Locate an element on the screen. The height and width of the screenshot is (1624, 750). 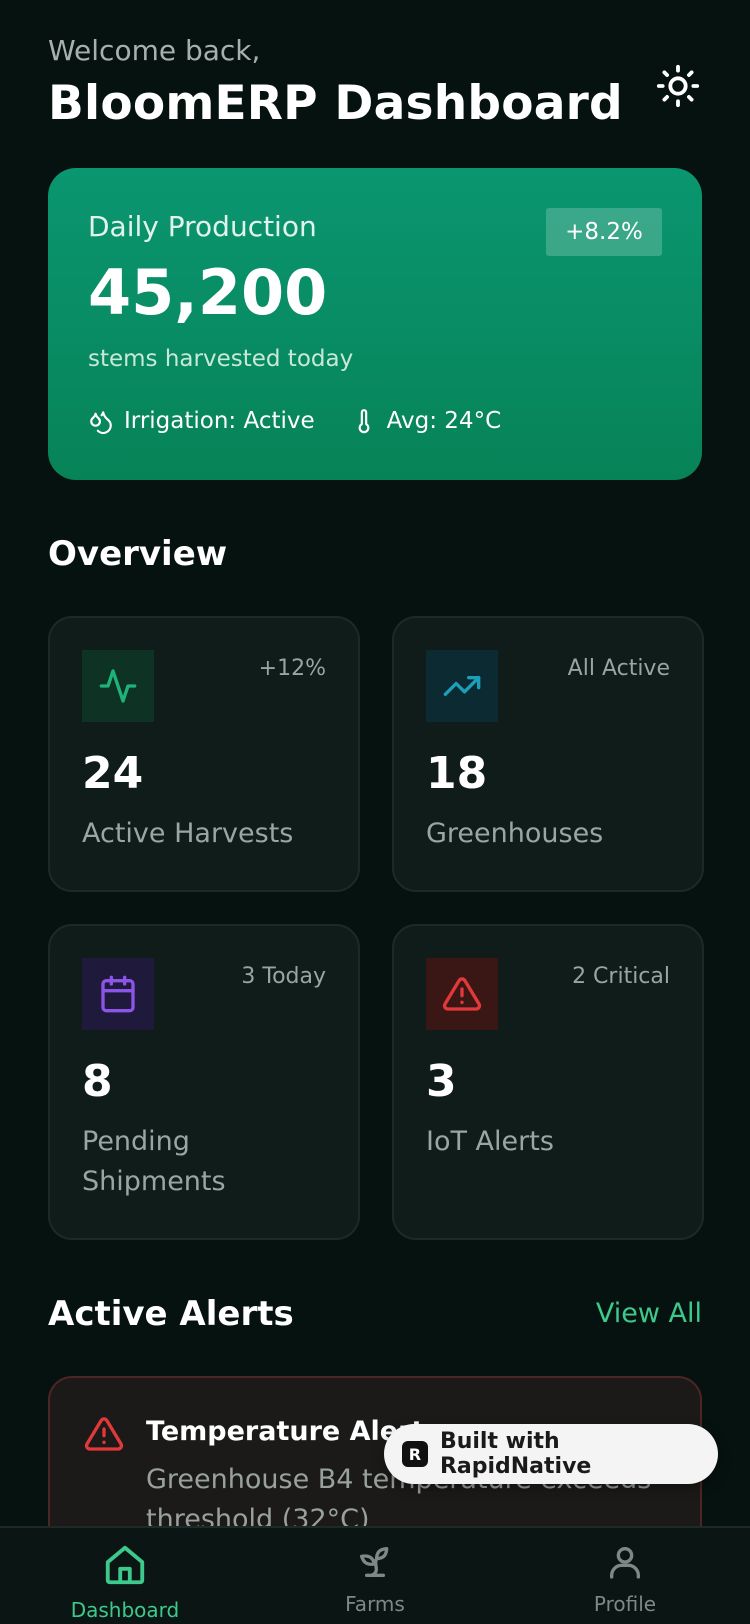
stat-label: Pending Shipments is located at coordinates (154, 1161).